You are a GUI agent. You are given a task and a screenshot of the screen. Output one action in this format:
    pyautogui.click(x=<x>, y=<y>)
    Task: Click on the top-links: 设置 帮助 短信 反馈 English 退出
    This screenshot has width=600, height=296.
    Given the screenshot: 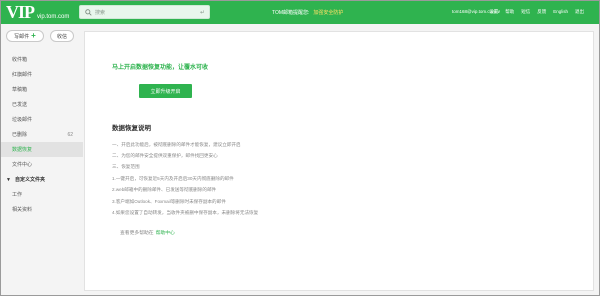 What is the action you would take?
    pyautogui.click(x=536, y=12)
    